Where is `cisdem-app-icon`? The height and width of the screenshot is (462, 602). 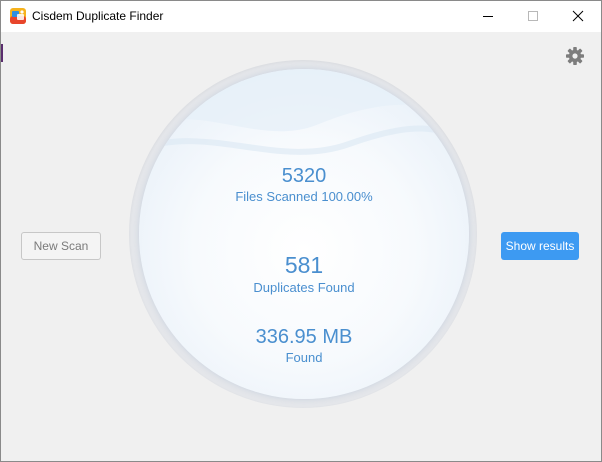 cisdem-app-icon is located at coordinates (18, 16).